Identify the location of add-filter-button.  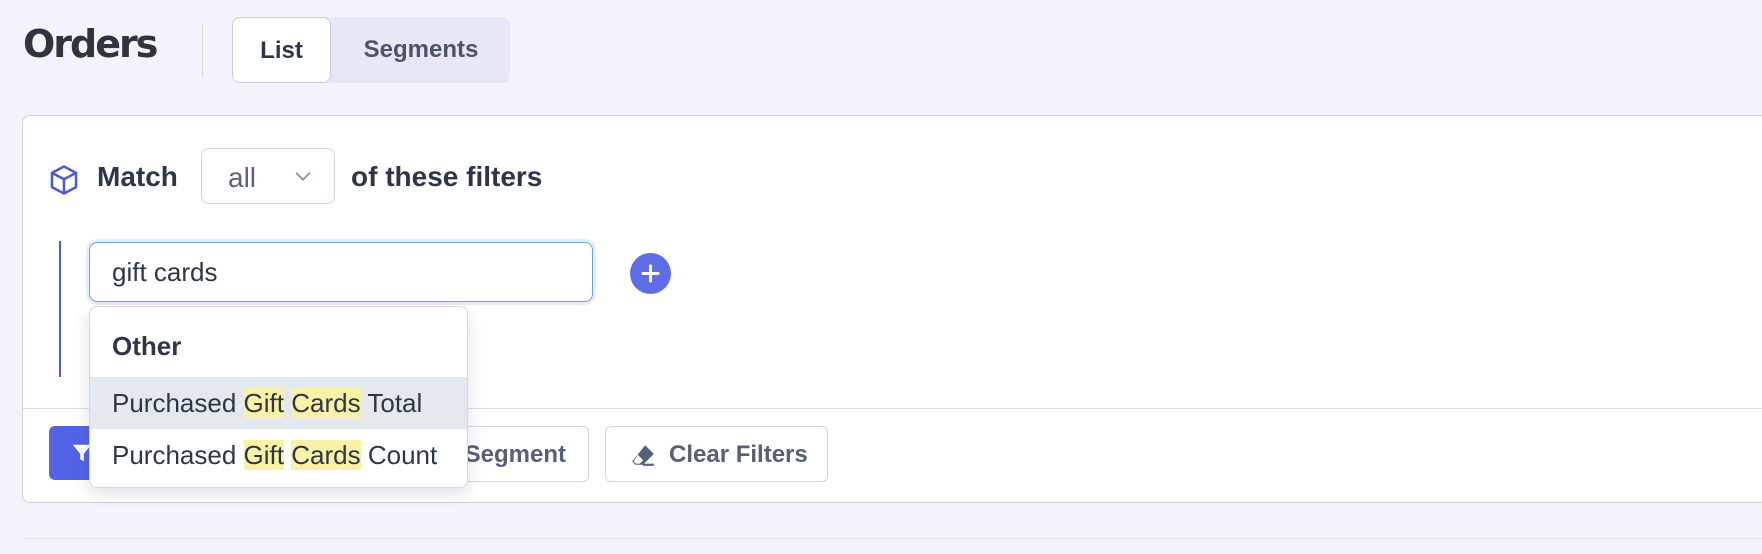
(650, 273).